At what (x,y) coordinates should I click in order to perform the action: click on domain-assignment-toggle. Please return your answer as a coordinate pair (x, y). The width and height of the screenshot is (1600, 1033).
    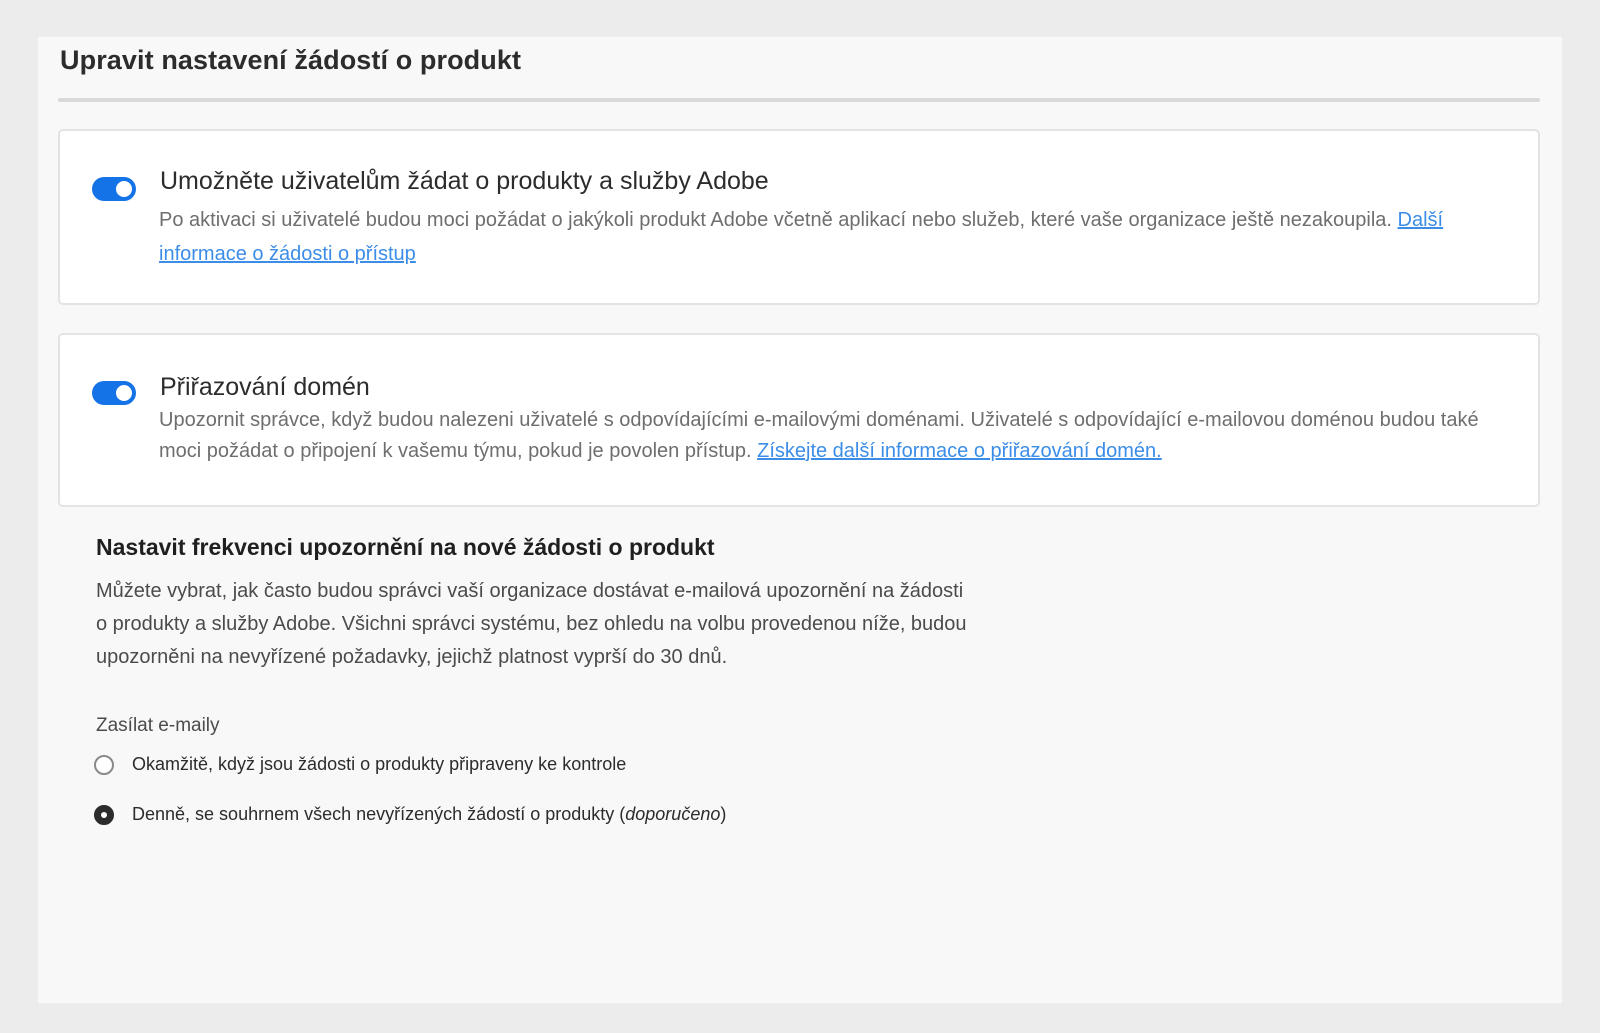
    Looking at the image, I should click on (114, 393).